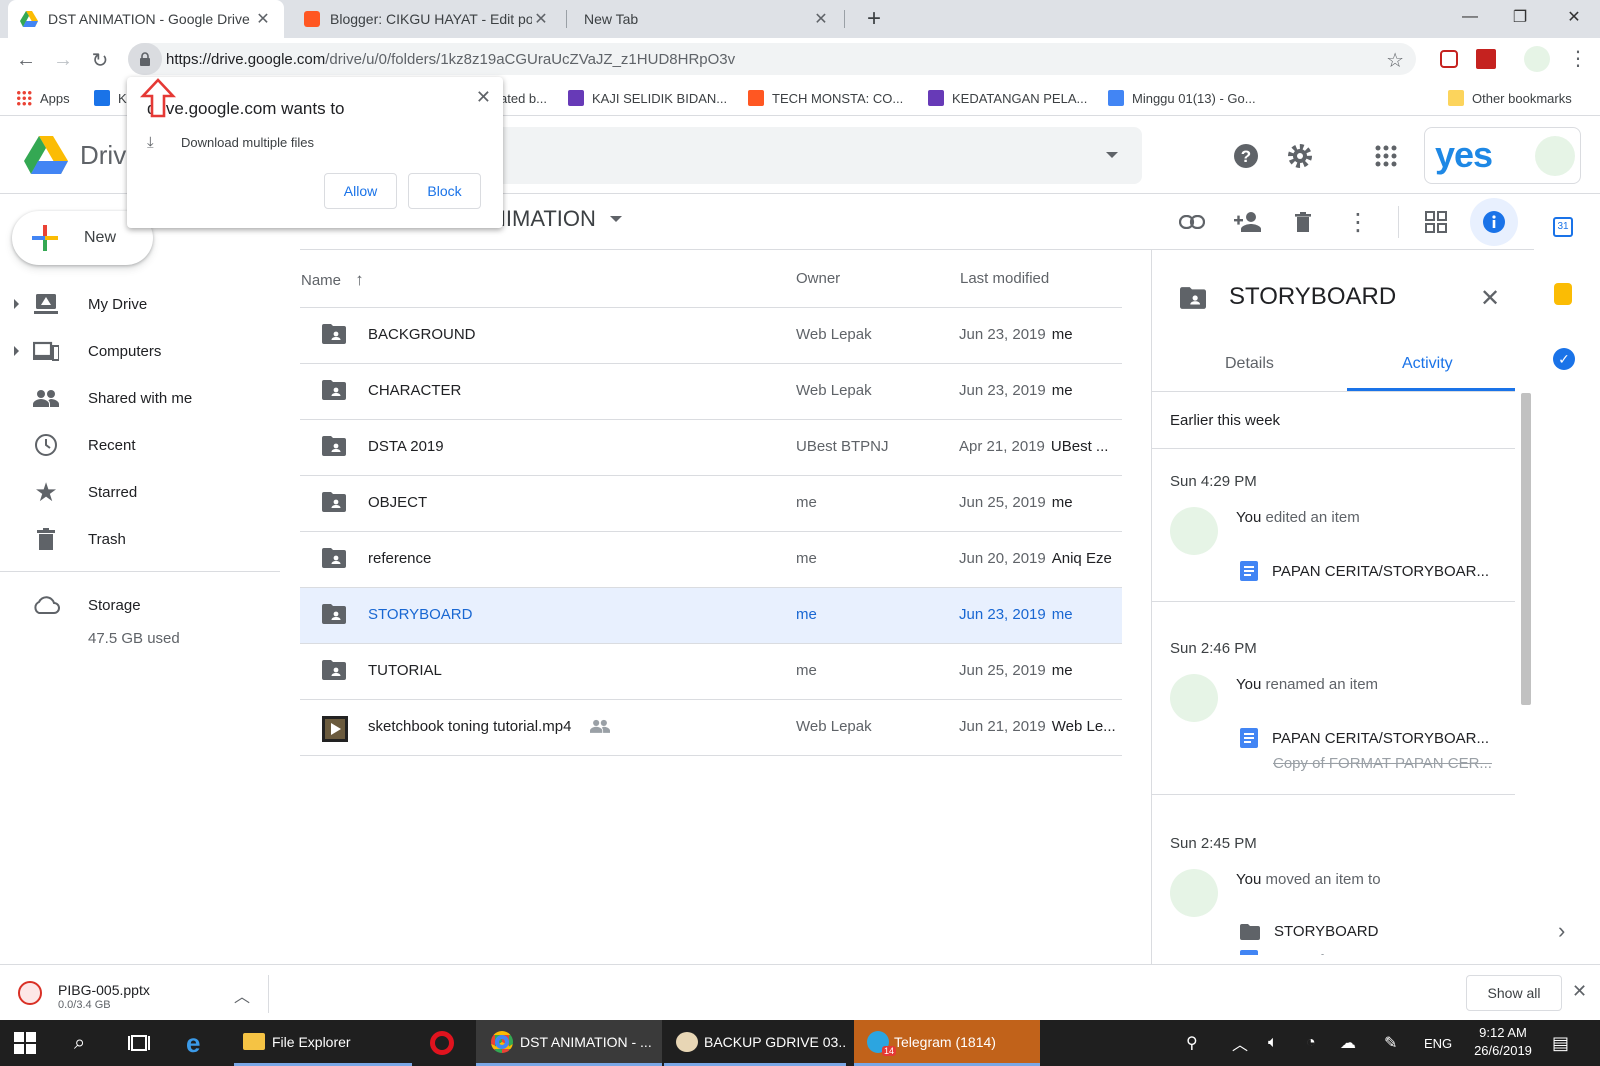  I want to click on column-header-last-modified: Last modified, so click(1004, 278).